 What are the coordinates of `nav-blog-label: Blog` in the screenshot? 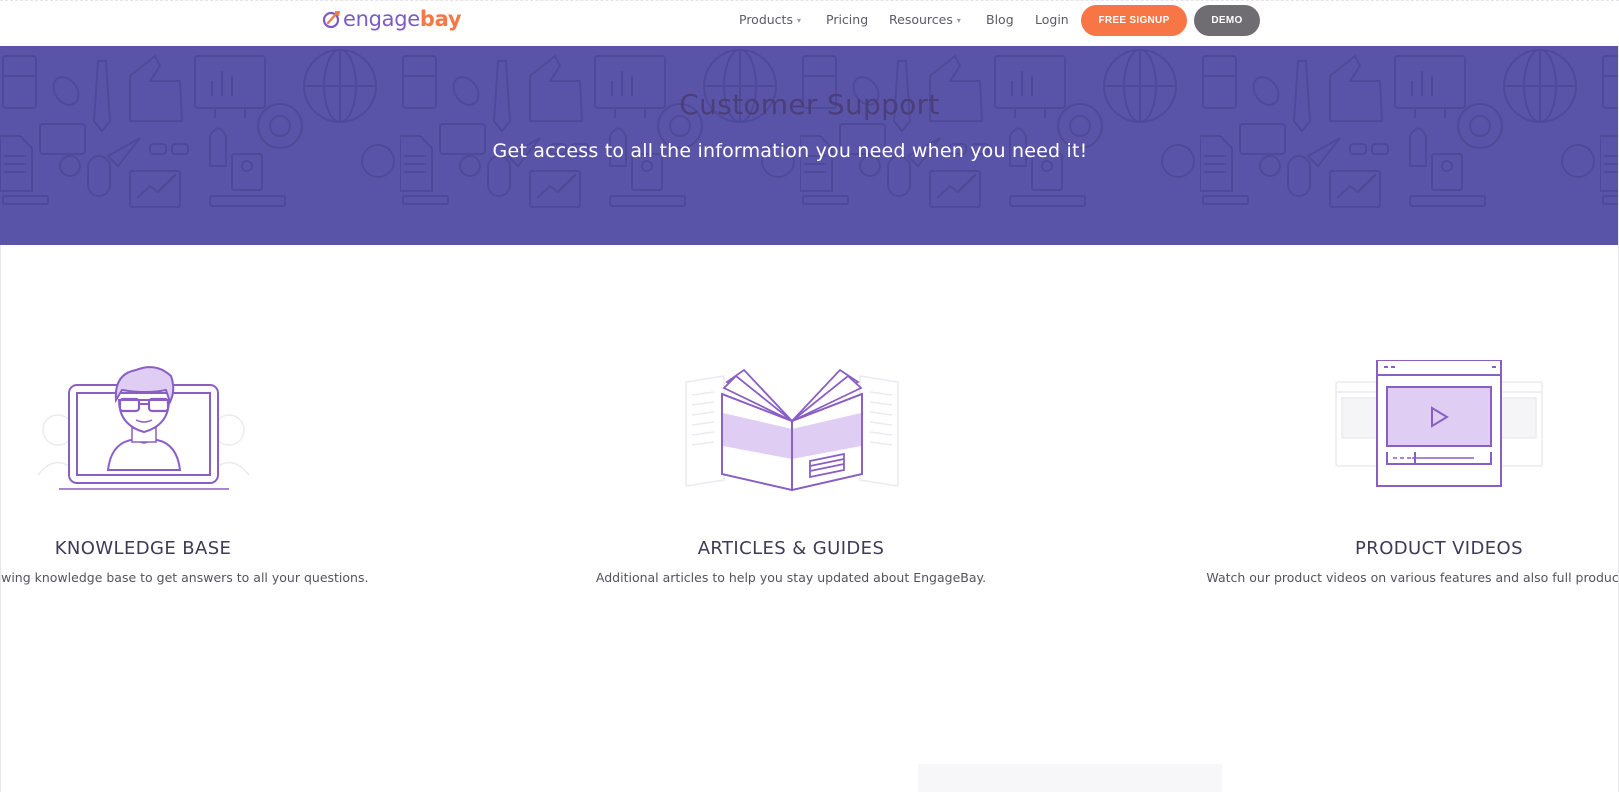 It's located at (1000, 19).